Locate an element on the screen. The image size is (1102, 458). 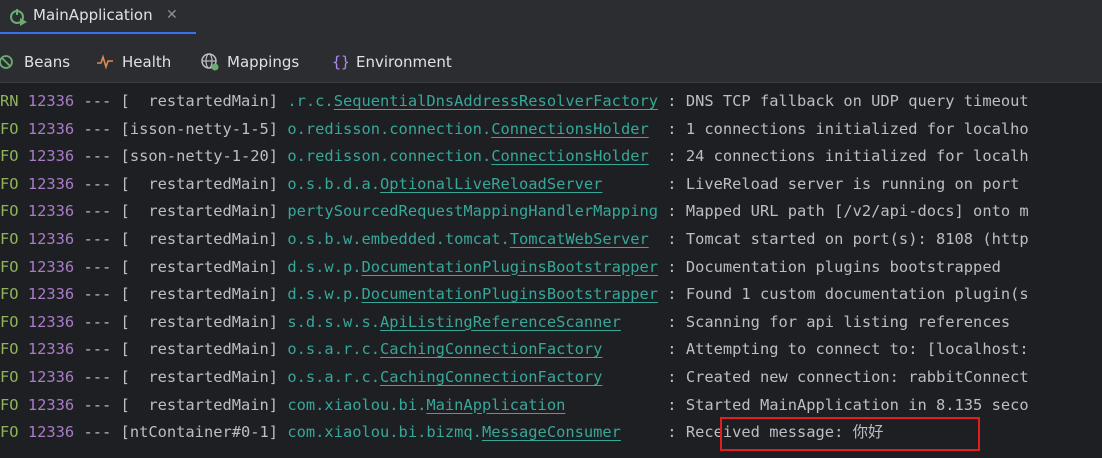
logger-name: s.d.s.w.s.ApiListingReferenceScanner is located at coordinates (477, 322).